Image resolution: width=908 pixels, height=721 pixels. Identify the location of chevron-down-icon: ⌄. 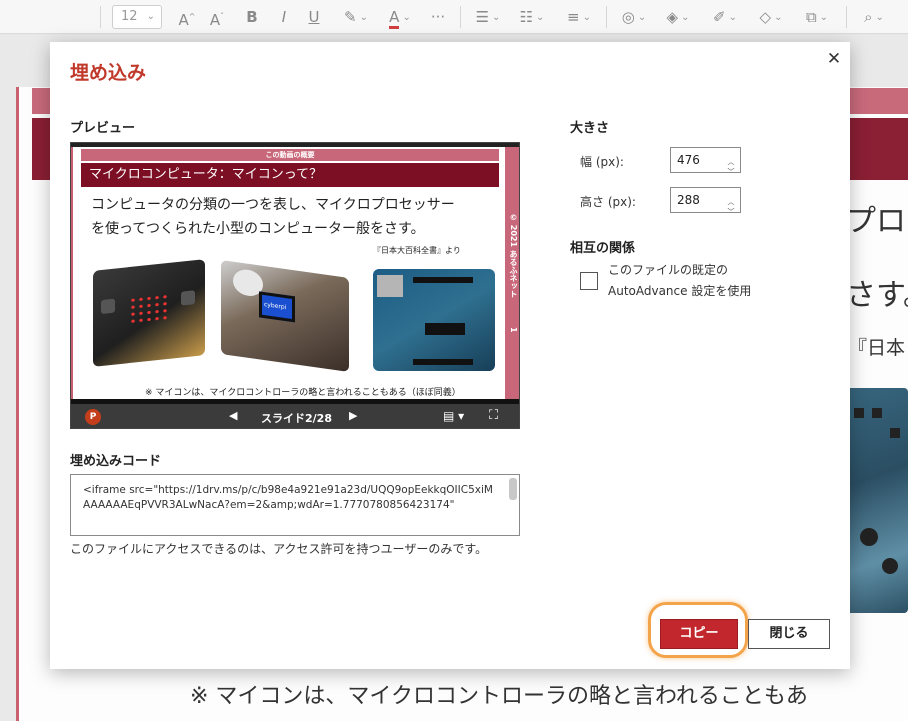
(150, 16).